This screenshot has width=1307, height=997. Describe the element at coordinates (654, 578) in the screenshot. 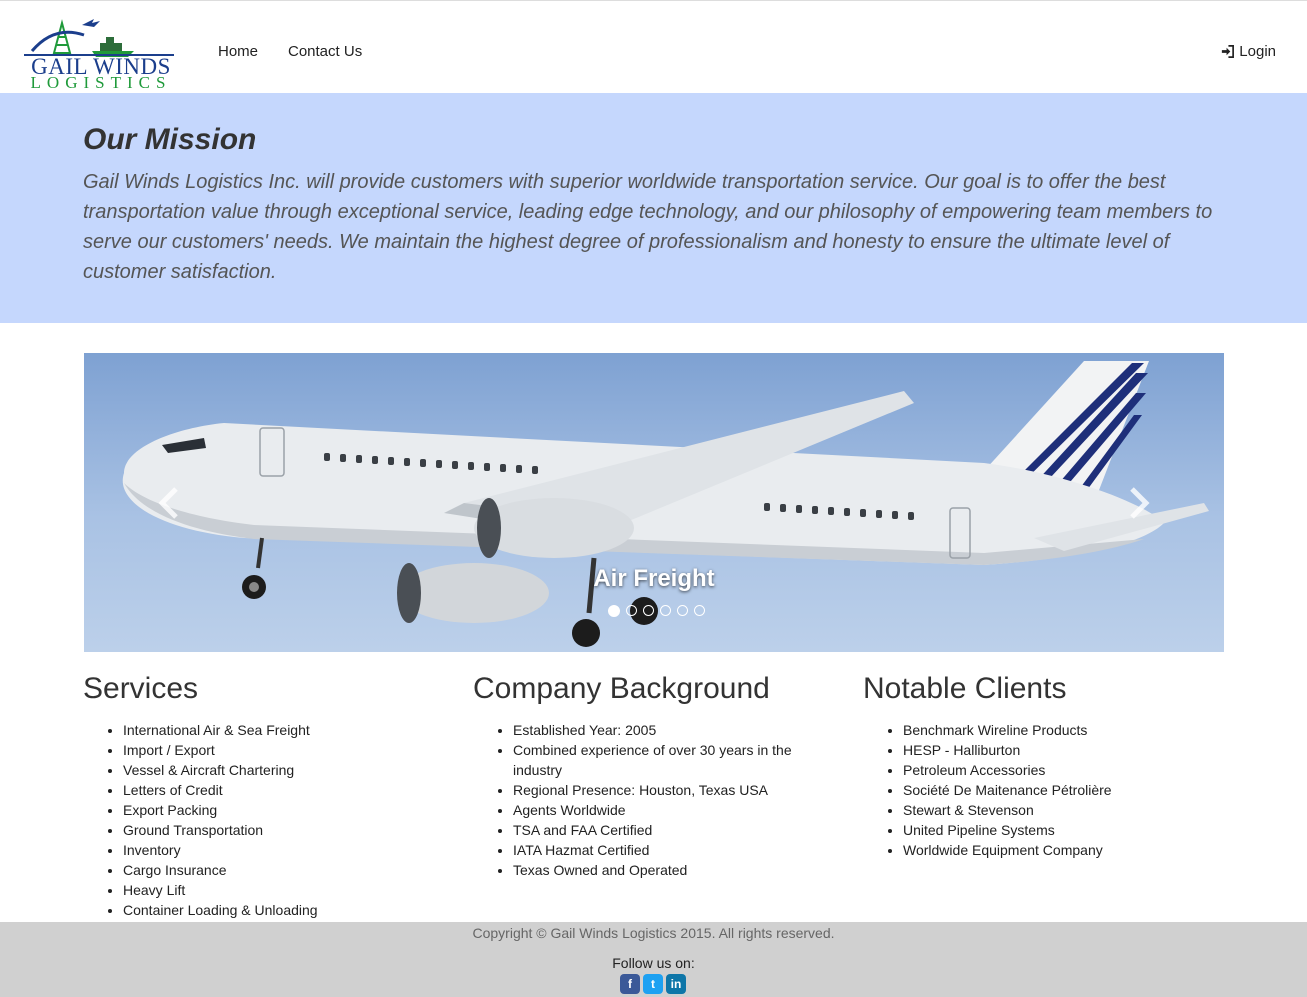

I see `carousel-caption: Air Freight` at that location.